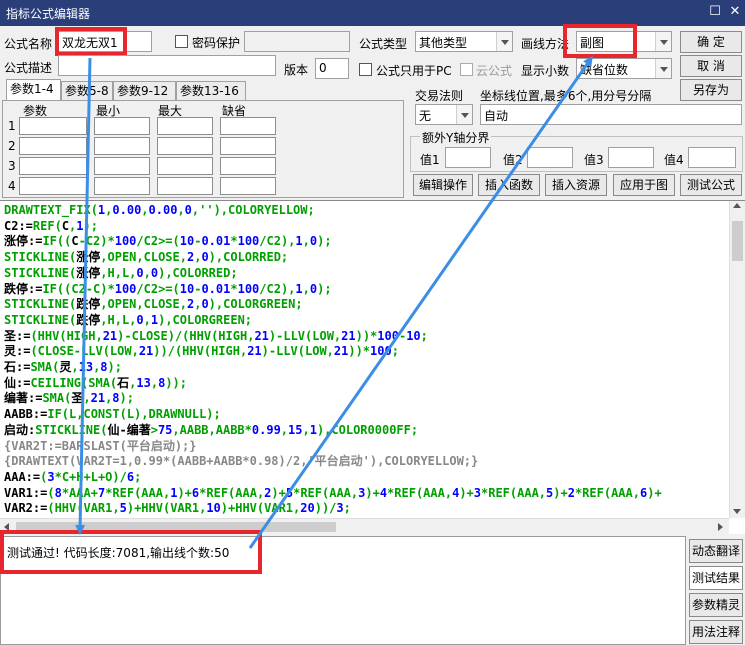 The height and width of the screenshot is (645, 745). I want to click on arrow-name-to-output, so click(83, 296).